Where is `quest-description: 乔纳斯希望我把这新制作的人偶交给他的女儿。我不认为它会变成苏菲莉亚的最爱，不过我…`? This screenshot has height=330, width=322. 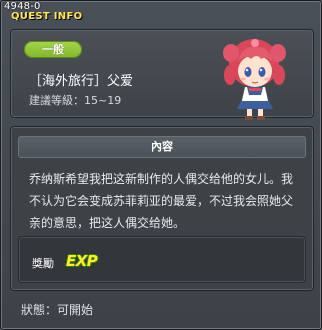 quest-description: 乔纳斯希望我把这新制作的人偶交给他的女儿。我不认为它会变成苏菲莉亚的最爱，不过我… is located at coordinates (161, 201).